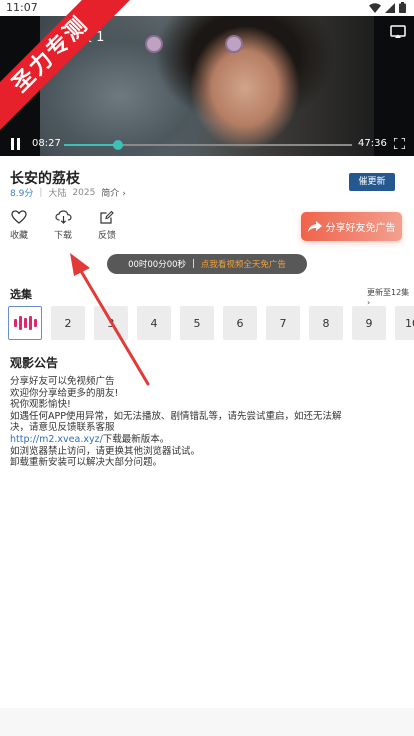  What do you see at coordinates (22, 194) in the screenshot?
I see `show-score: 8.9分` at bounding box center [22, 194].